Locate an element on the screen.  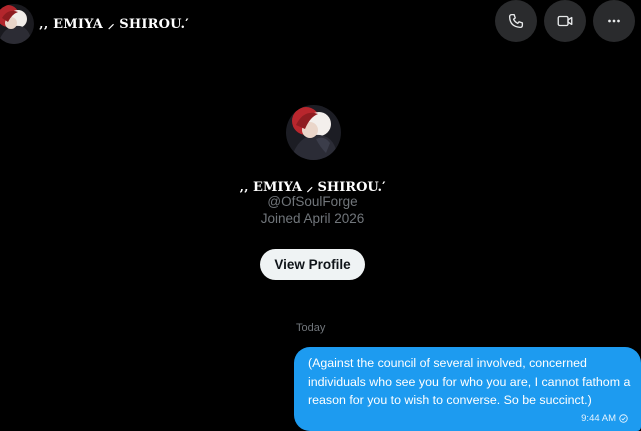
view-profile-button: View Profile is located at coordinates (312, 264).